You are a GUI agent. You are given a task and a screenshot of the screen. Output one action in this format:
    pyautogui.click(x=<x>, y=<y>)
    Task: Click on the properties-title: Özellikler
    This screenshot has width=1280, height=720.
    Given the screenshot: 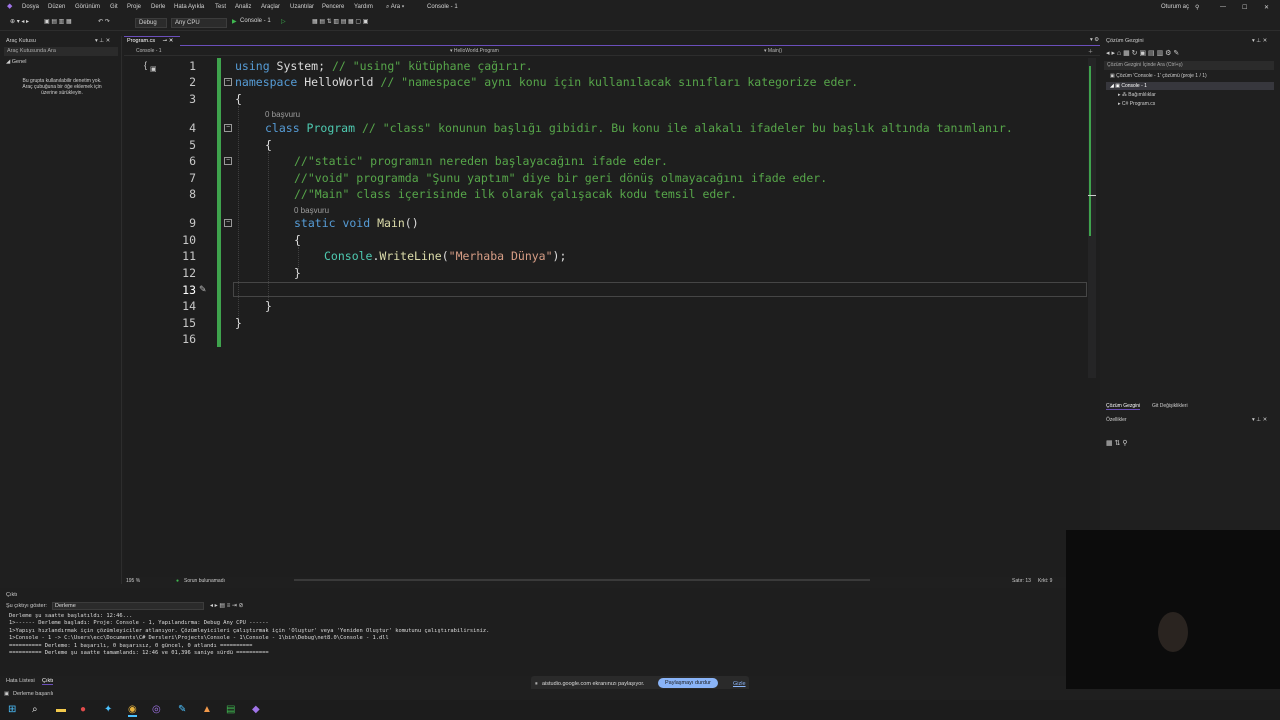 What is the action you would take?
    pyautogui.click(x=1116, y=420)
    